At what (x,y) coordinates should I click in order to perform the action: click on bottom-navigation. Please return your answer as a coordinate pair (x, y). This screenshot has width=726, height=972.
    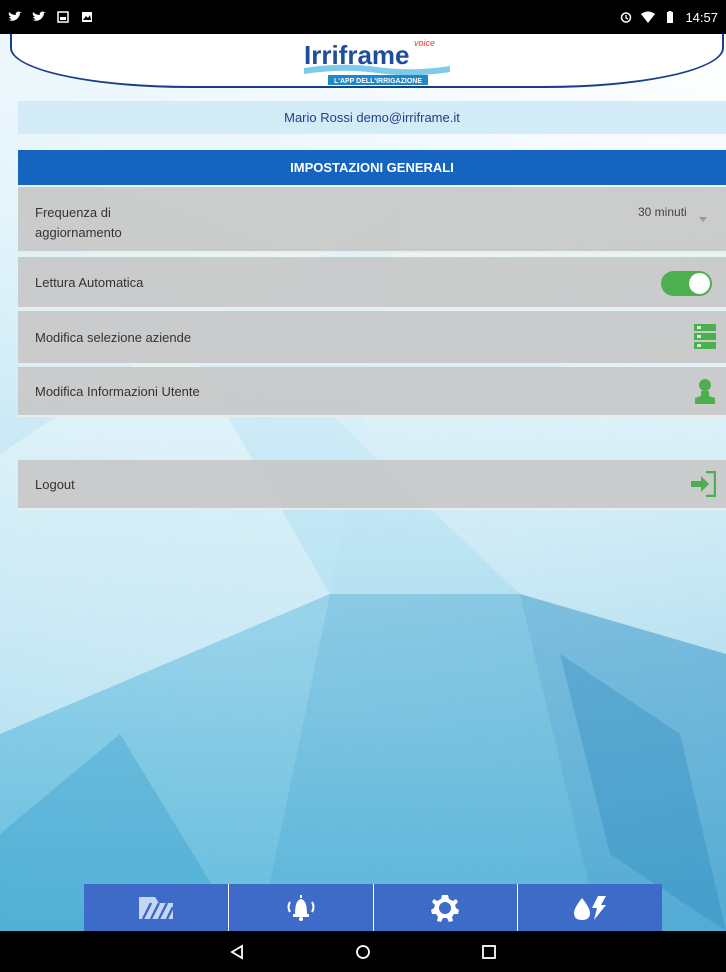
    Looking at the image, I should click on (373, 907).